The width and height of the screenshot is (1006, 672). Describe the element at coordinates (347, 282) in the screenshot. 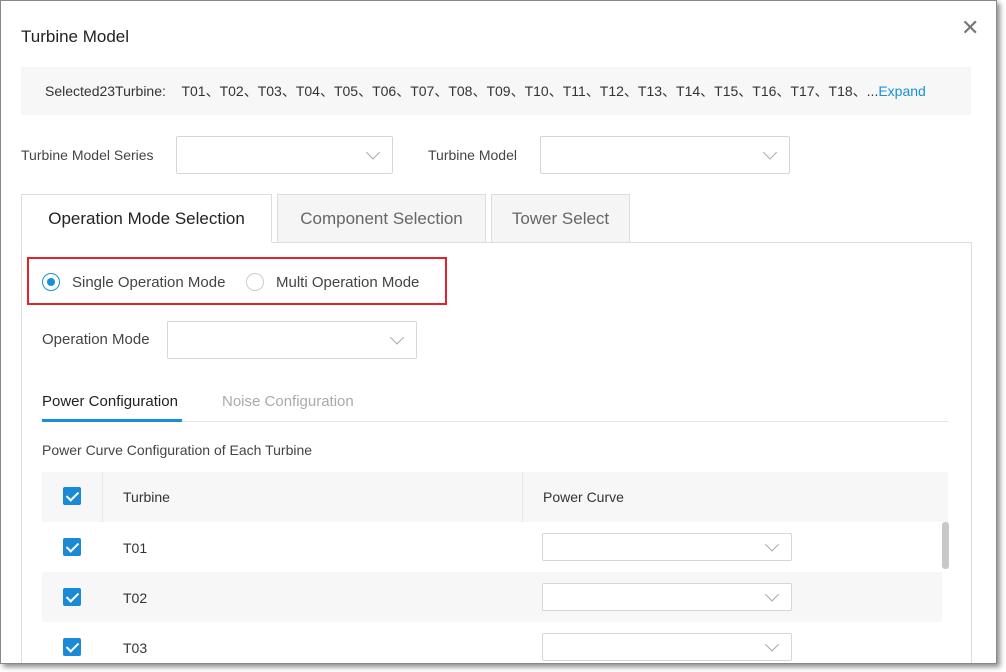

I see `multi-mode-label: Multi Operation Mode` at that location.